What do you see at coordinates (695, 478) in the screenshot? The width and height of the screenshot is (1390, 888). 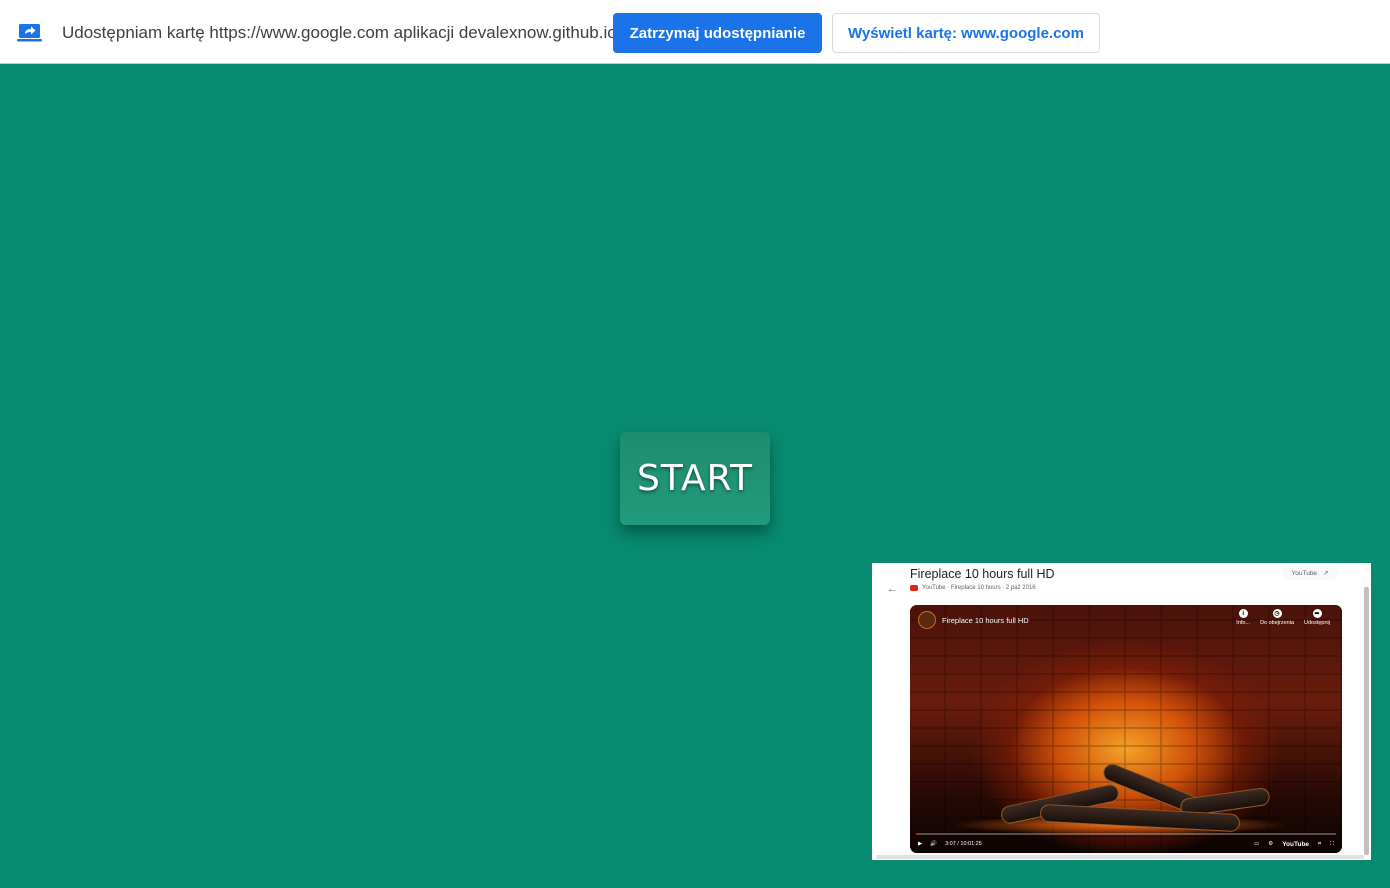 I see `start-button: START` at bounding box center [695, 478].